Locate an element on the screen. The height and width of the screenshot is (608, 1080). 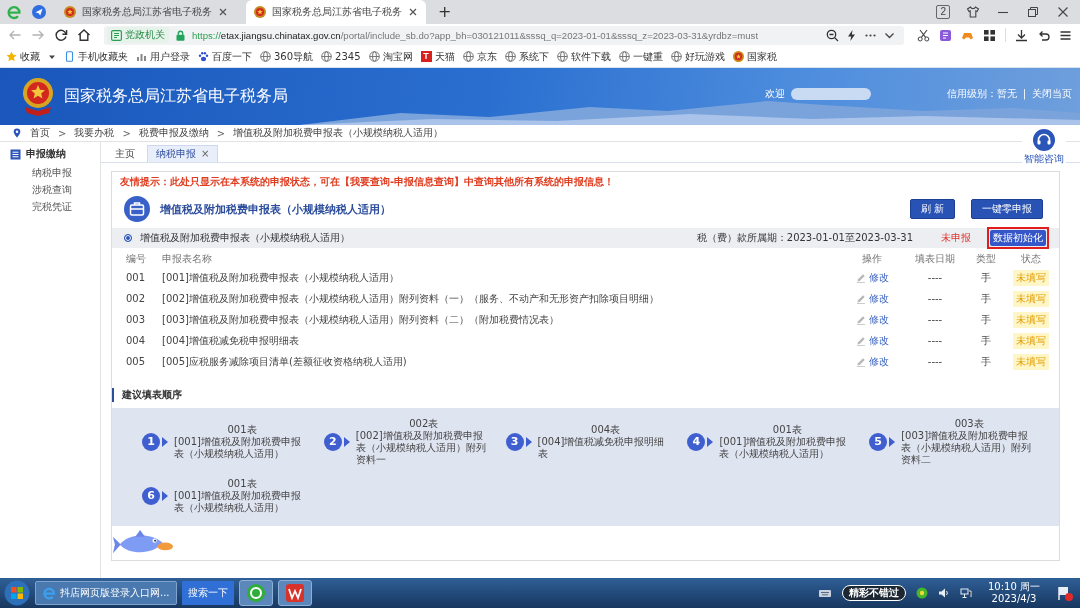
paper-plane-icon is located at coordinates (39, 12).